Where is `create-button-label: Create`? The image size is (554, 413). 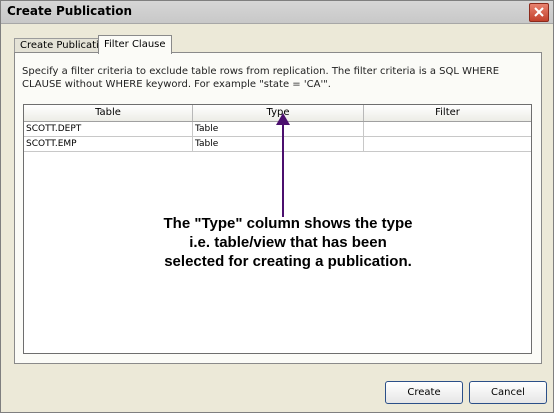 create-button-label: Create is located at coordinates (424, 392).